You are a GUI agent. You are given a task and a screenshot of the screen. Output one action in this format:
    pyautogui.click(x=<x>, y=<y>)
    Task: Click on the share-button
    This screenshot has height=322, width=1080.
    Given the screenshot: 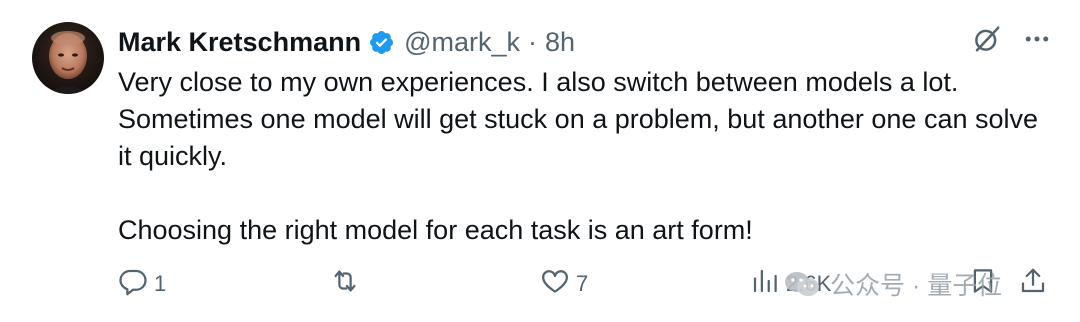 What is the action you would take?
    pyautogui.click(x=1033, y=284)
    